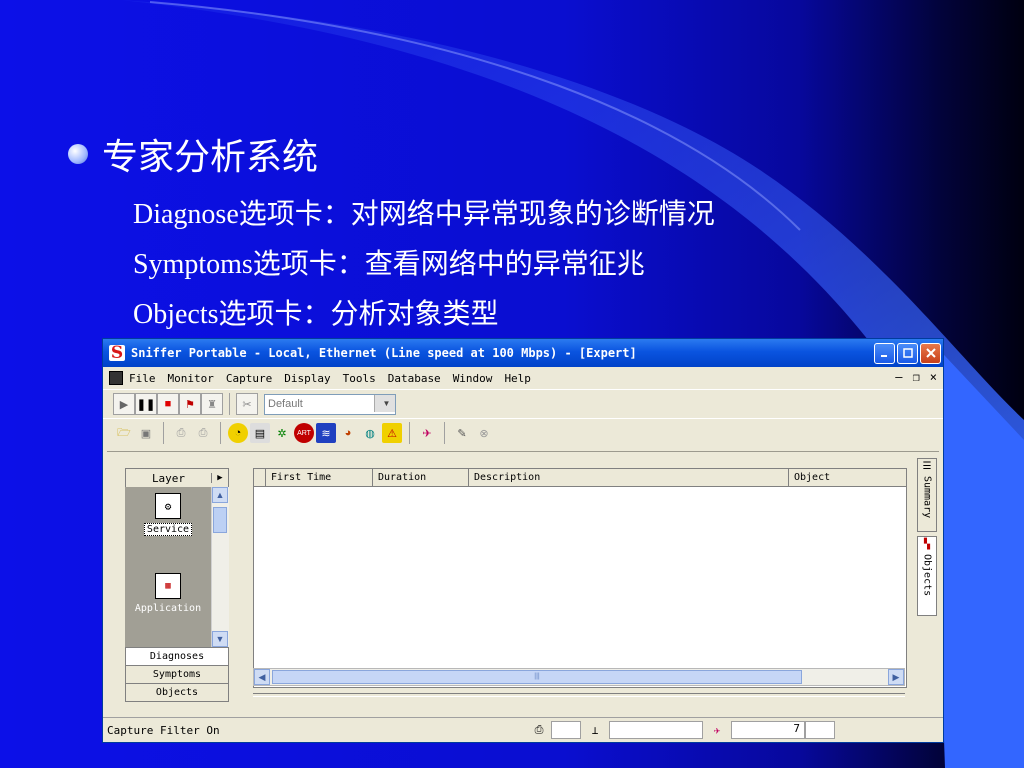  I want to click on packet-generator-button: ✈, so click(427, 433).